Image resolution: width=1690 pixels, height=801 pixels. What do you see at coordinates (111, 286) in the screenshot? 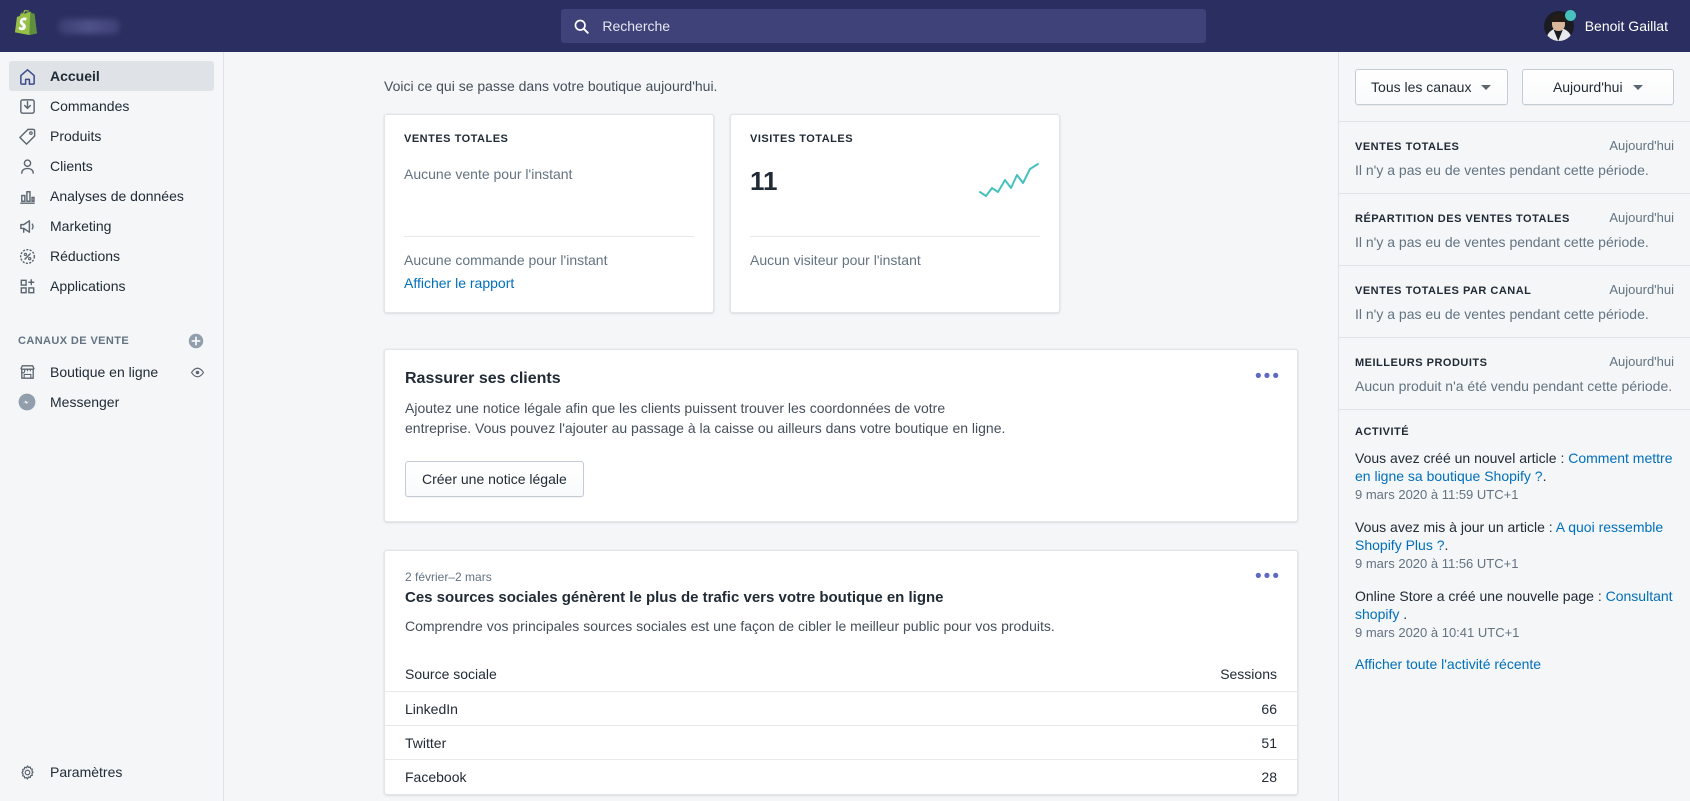
I see `sidebar-item-applications: Applications` at bounding box center [111, 286].